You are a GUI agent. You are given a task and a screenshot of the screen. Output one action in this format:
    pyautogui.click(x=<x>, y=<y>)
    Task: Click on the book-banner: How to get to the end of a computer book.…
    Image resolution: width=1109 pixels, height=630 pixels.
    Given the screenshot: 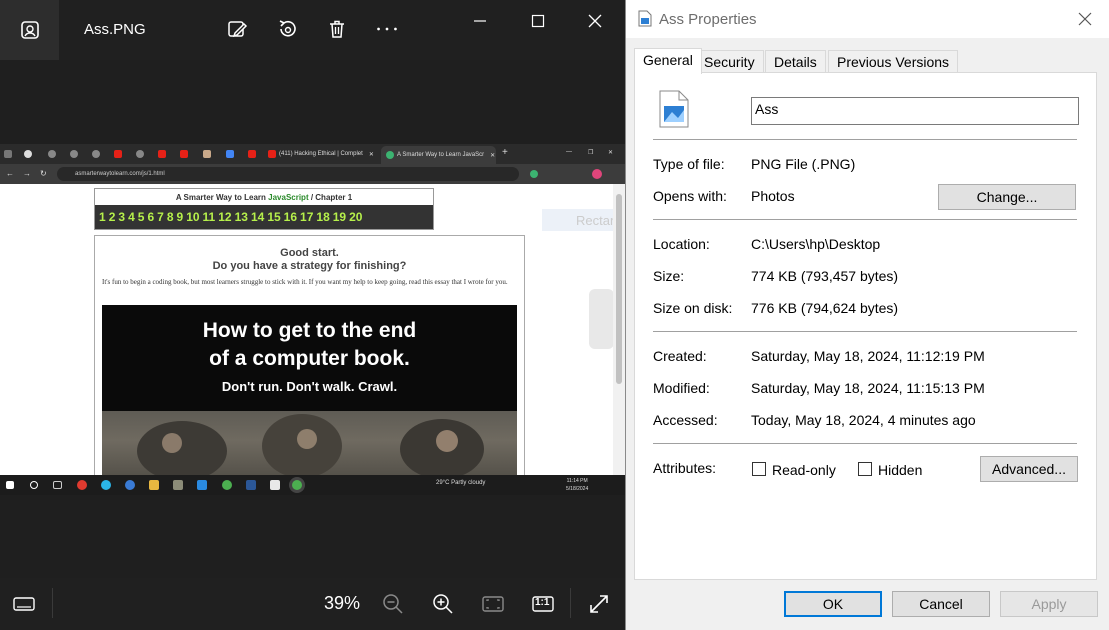 What is the action you would take?
    pyautogui.click(x=309, y=390)
    